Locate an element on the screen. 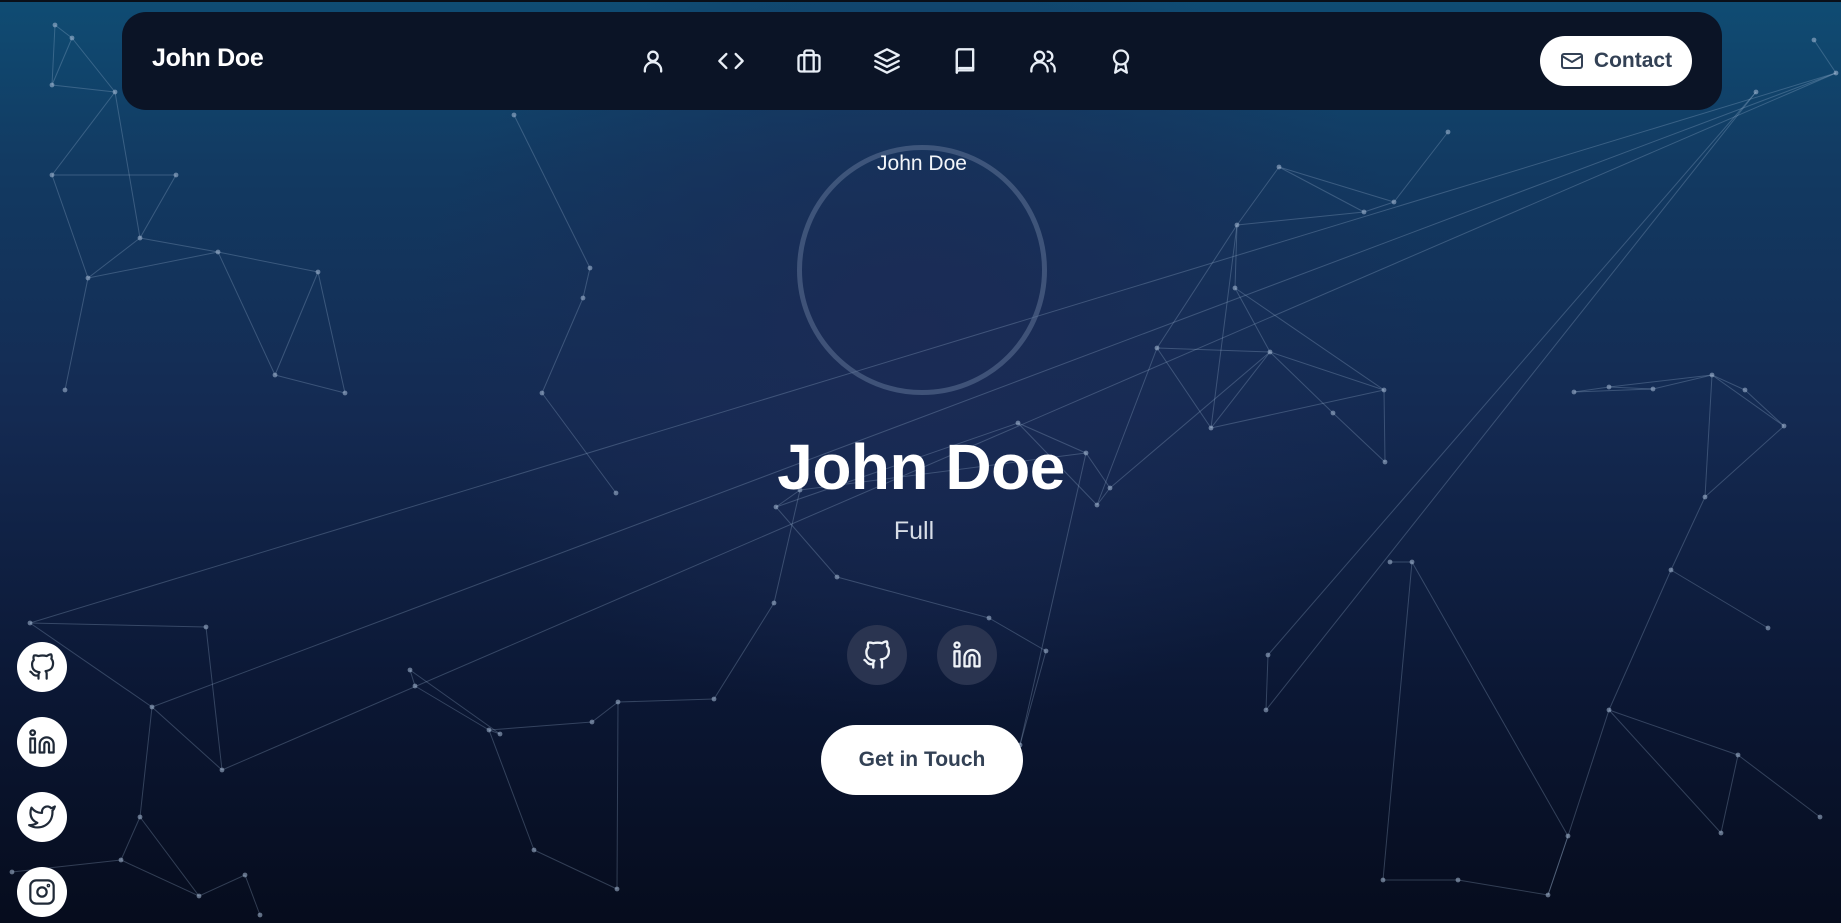  hero-github-link is located at coordinates (877, 655).